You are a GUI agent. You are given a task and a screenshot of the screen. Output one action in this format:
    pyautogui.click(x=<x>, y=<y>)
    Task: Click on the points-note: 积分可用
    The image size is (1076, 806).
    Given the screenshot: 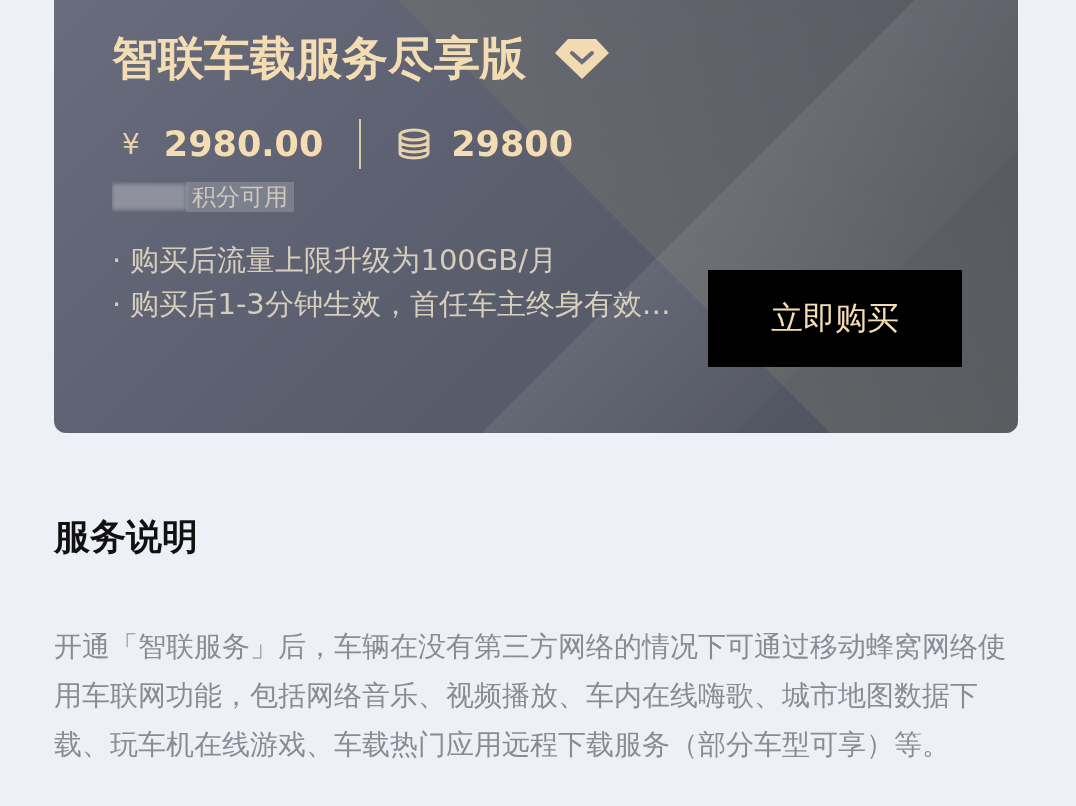 What is the action you would take?
    pyautogui.click(x=240, y=197)
    